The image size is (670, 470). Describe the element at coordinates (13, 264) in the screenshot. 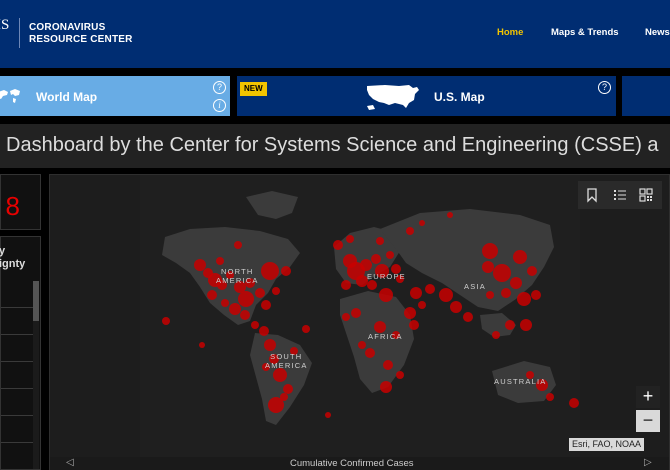

I see `list-heading-line2: ignty` at that location.